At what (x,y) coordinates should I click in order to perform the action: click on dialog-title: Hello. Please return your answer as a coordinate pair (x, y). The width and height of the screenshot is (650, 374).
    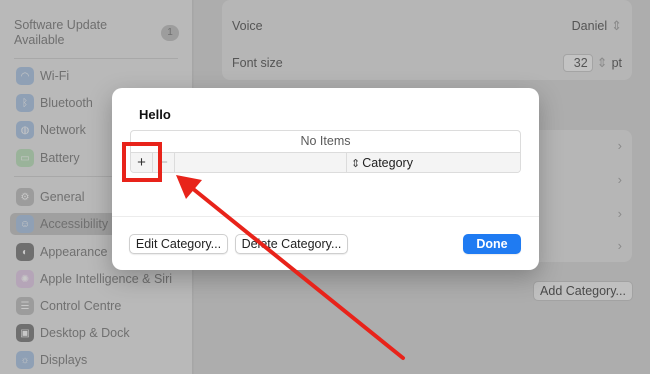
    Looking at the image, I should click on (155, 114).